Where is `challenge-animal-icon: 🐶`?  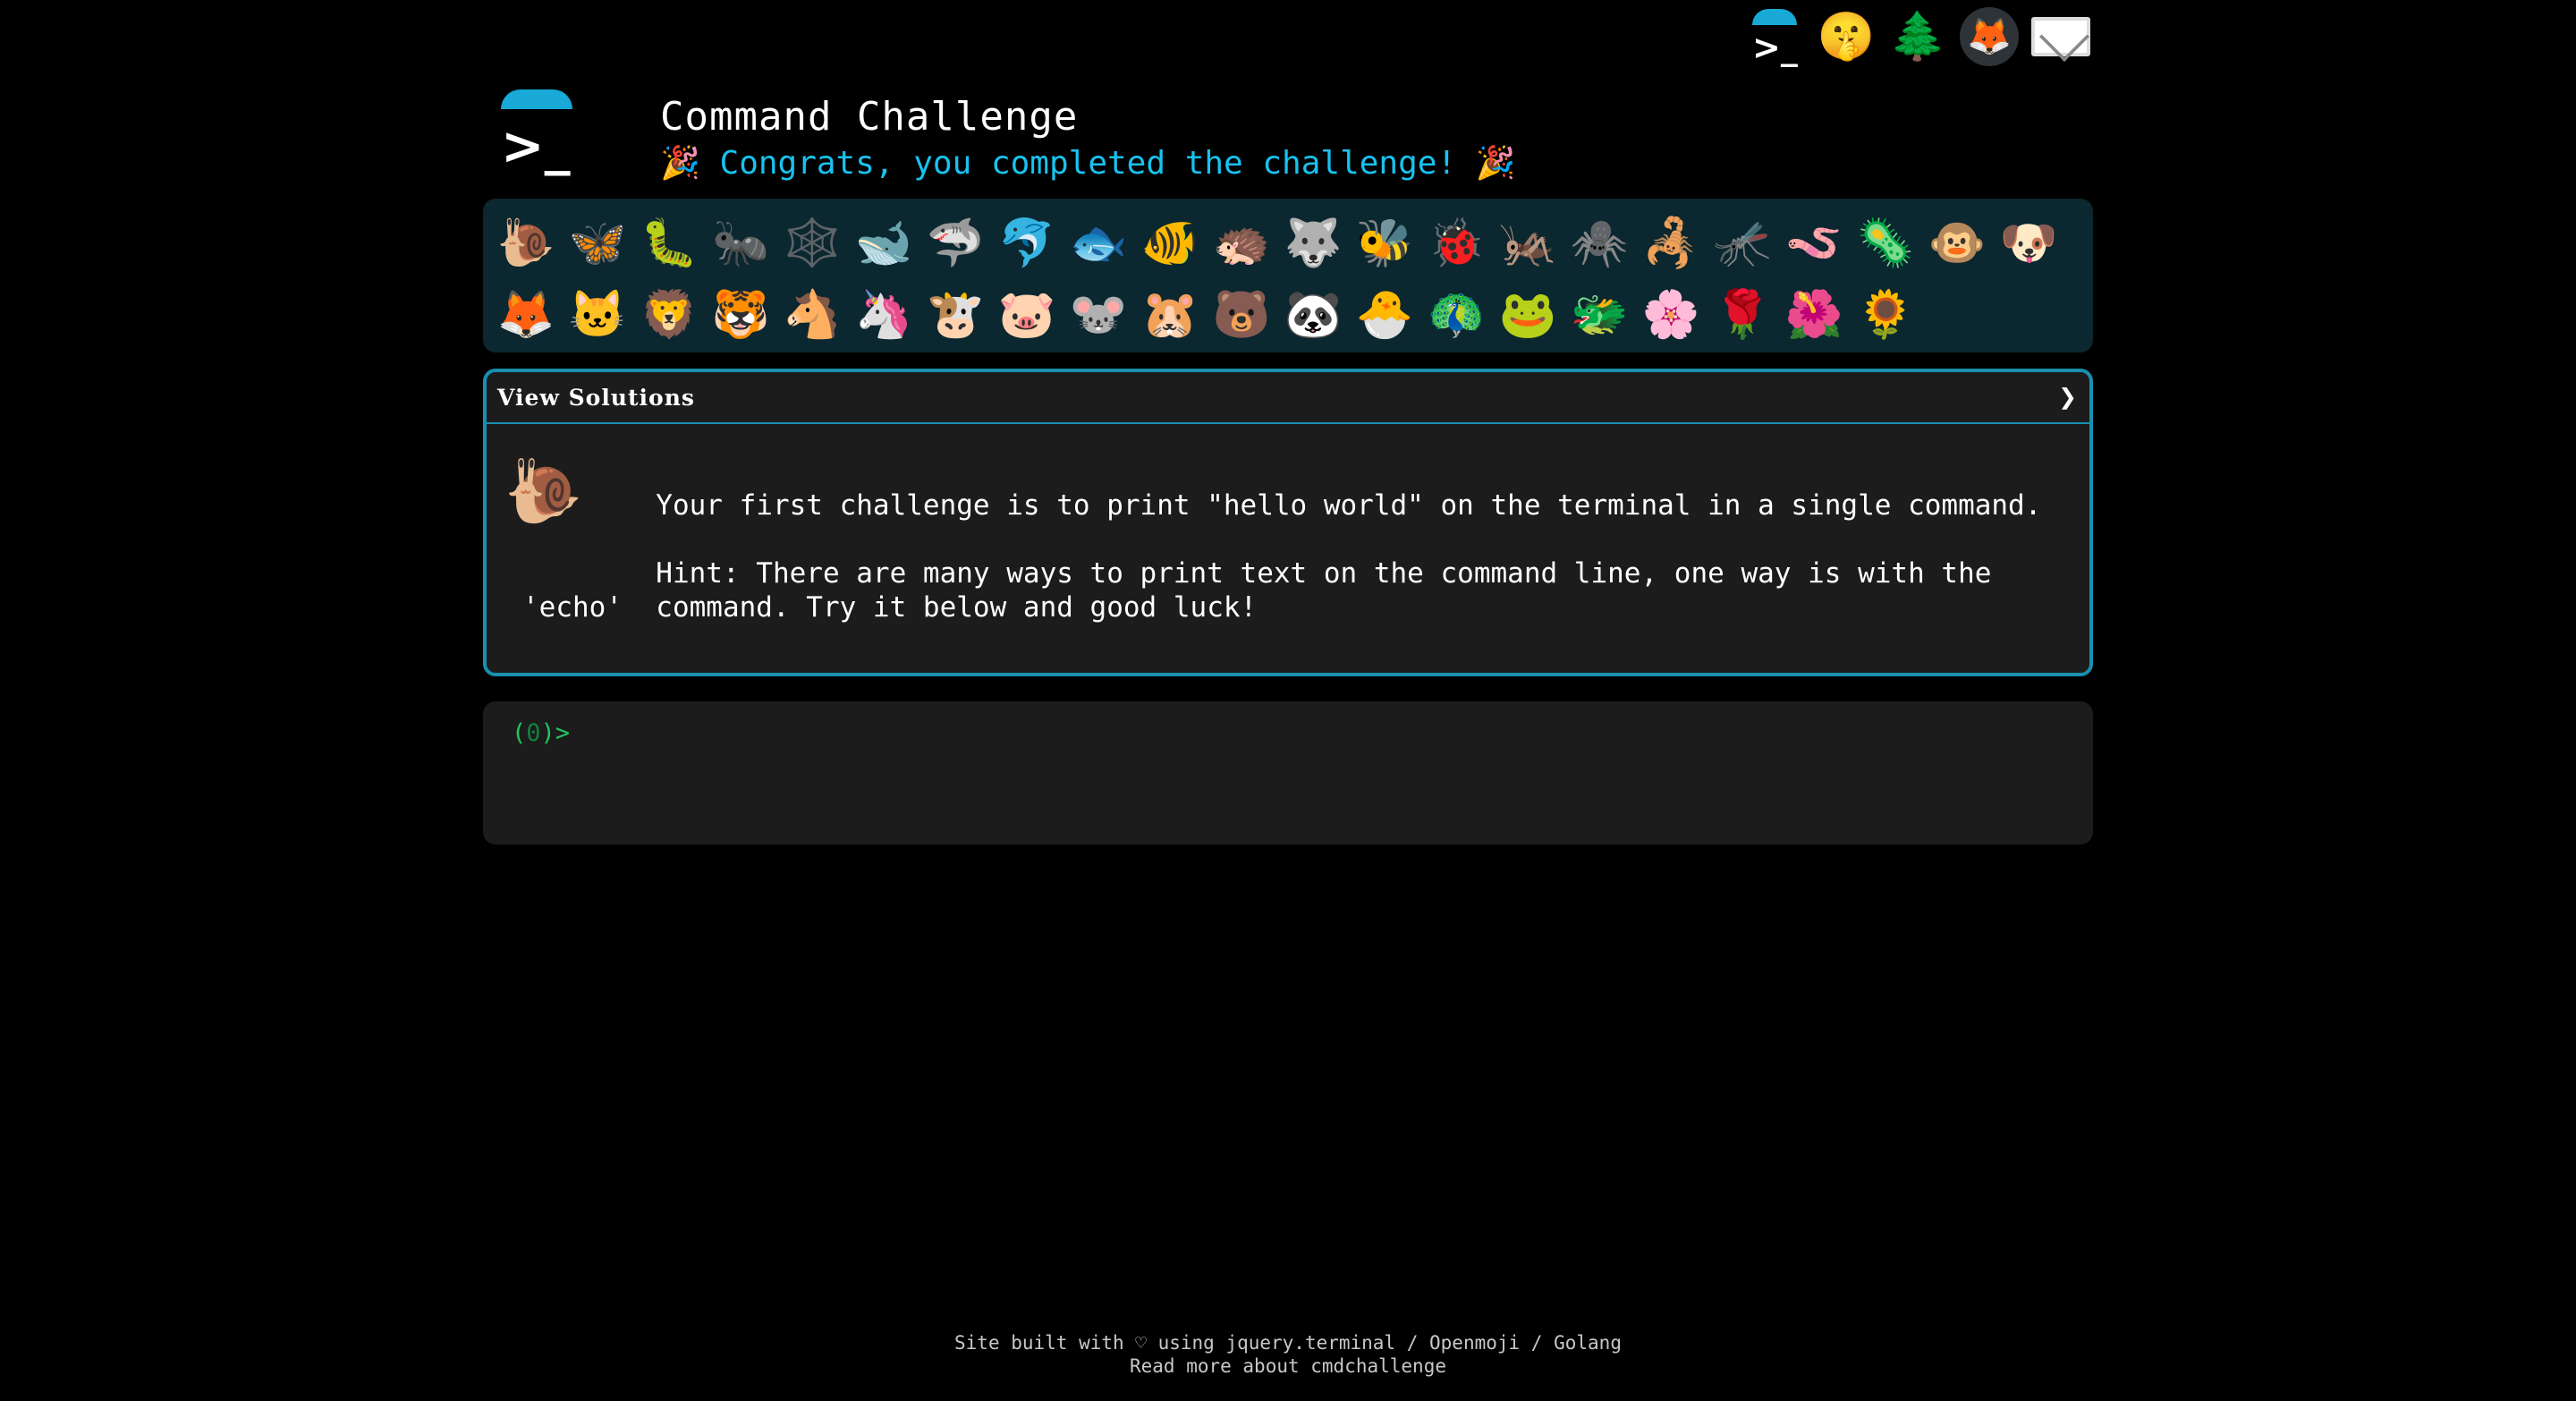
challenge-animal-icon: 🐶 is located at coordinates (2028, 243).